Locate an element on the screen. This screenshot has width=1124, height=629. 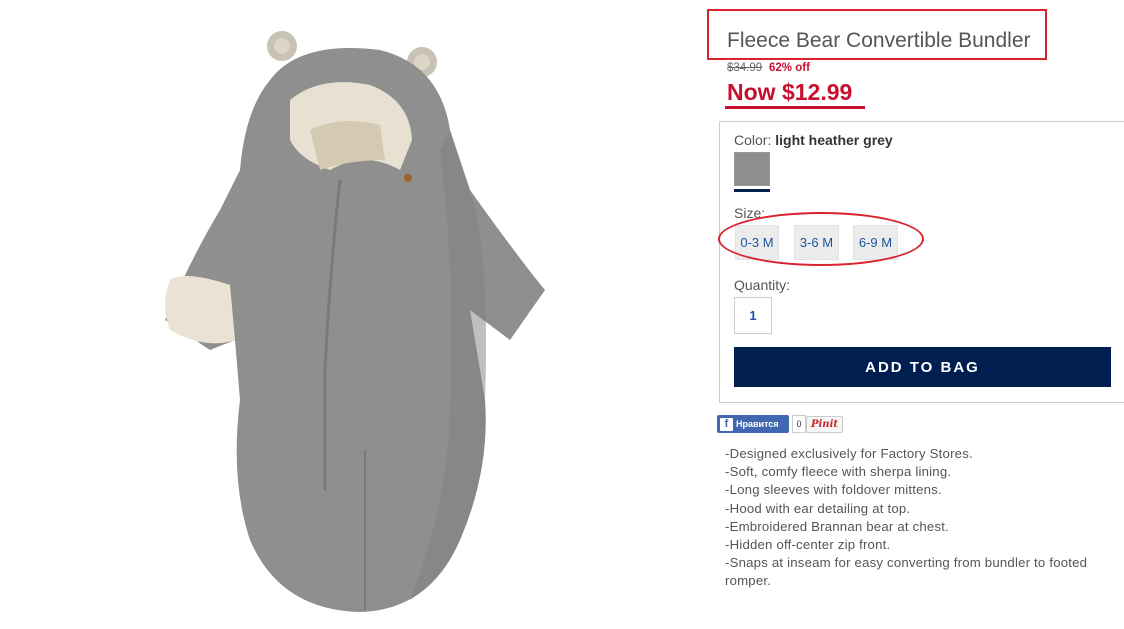
pinterest-pin-button: Pinit is located at coordinates (824, 424).